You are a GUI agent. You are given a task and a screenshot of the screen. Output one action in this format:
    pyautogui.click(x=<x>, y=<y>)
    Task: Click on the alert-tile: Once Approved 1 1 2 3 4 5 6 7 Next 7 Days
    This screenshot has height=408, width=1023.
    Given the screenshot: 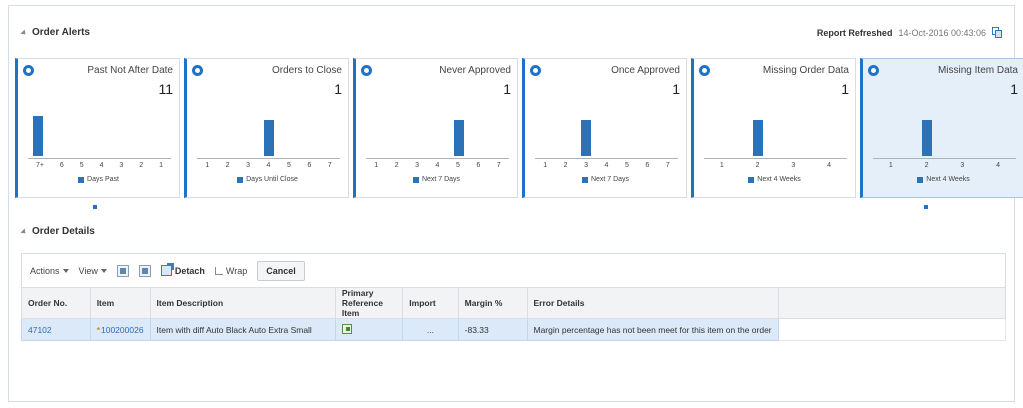 What is the action you would take?
    pyautogui.click(x=604, y=128)
    